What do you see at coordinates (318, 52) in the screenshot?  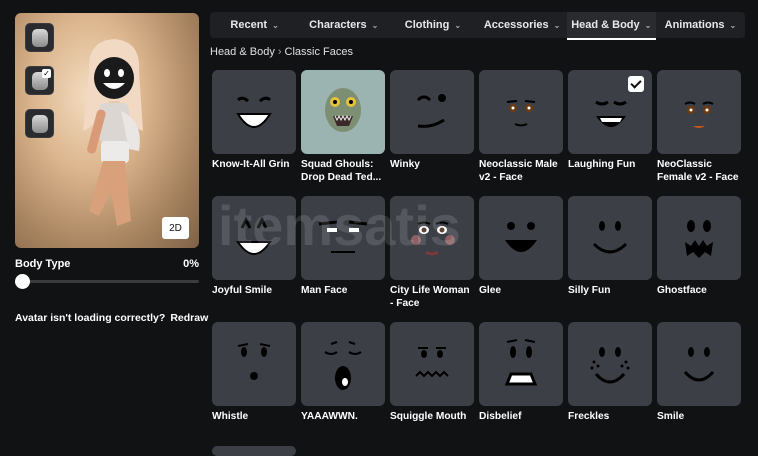 I see `breadcrumb-current: Classic Faces` at bounding box center [318, 52].